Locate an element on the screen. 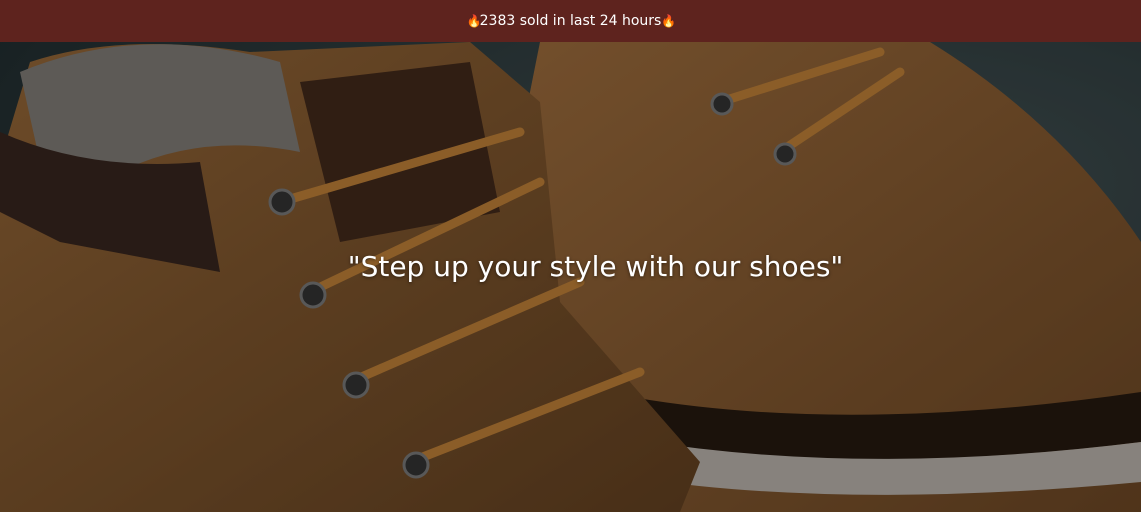  announcement-bar: 🔥 2383 sold in last 24 hours 🔥 is located at coordinates (570, 21).